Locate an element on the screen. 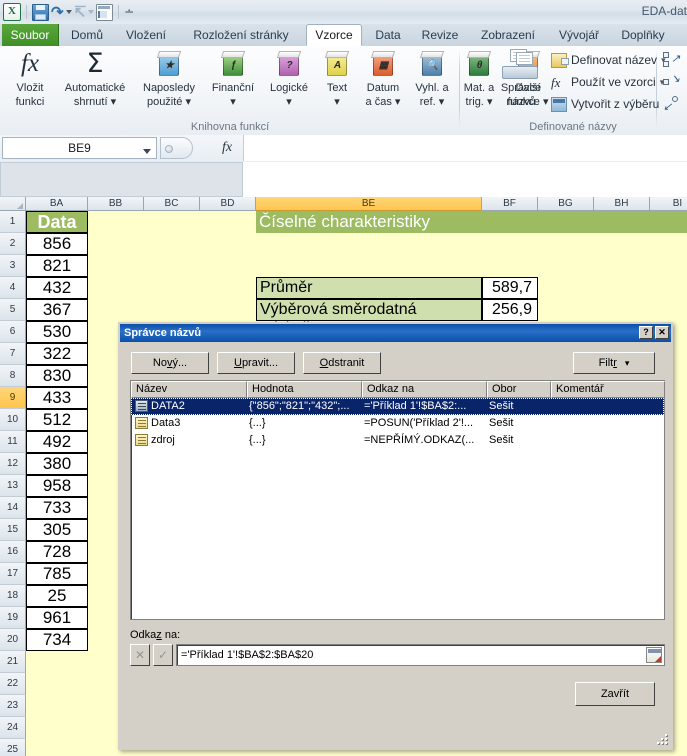  cell-BA16: 728 is located at coordinates (57, 552).